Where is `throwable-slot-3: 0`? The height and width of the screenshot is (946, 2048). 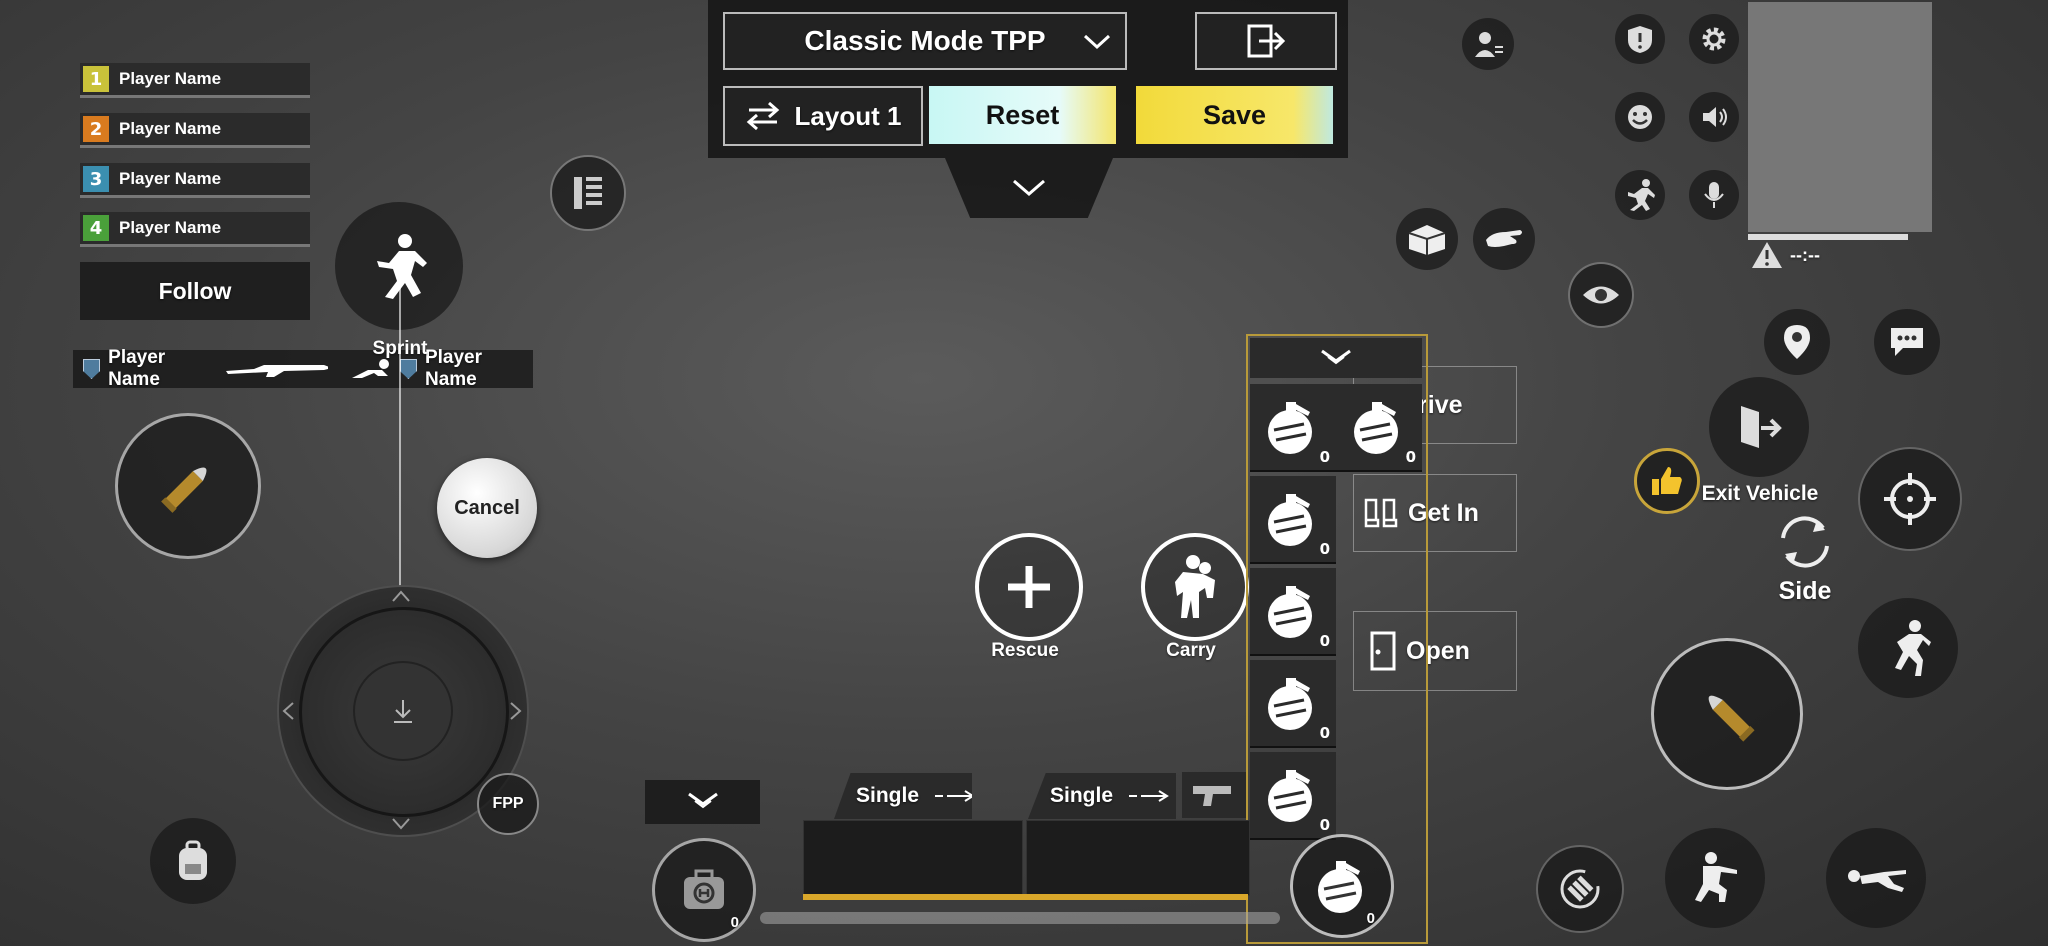
throwable-slot-3: 0 is located at coordinates (1293, 612).